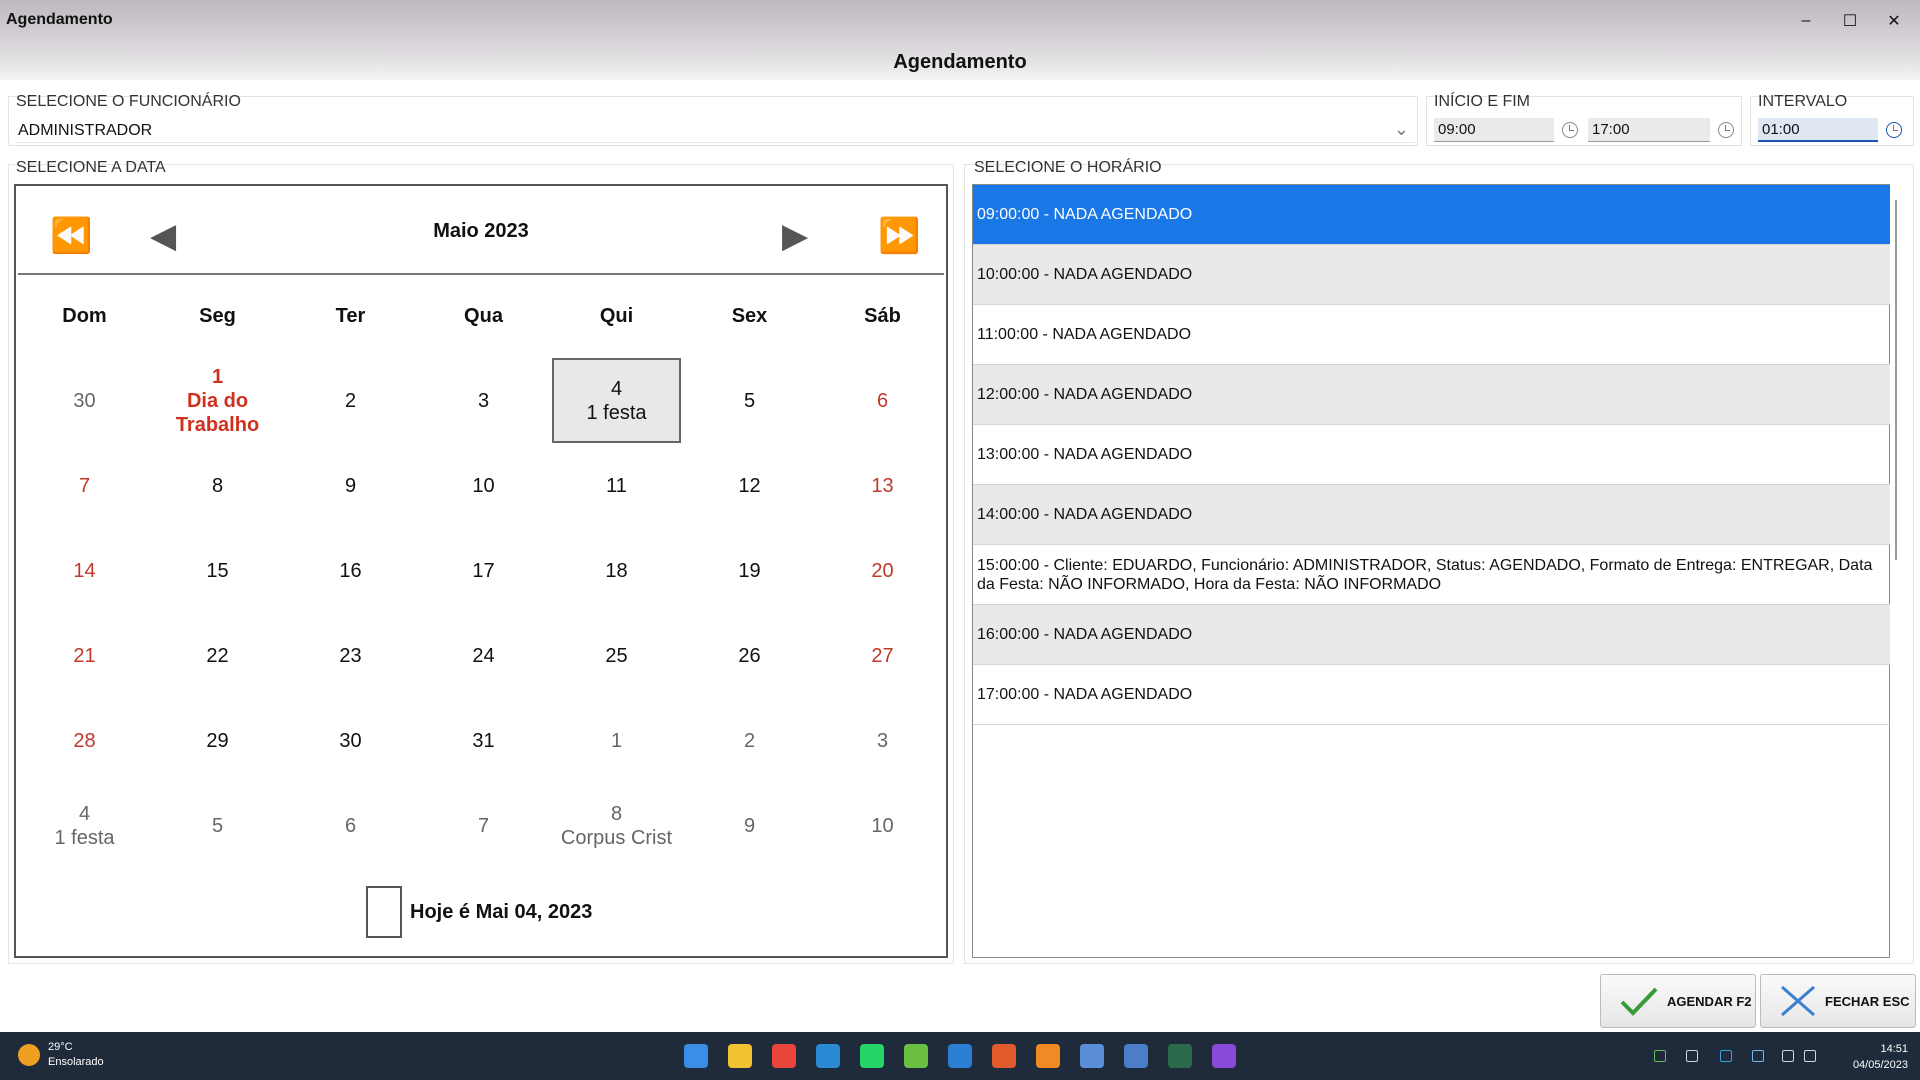 The image size is (1920, 1080). Describe the element at coordinates (1431, 335) in the screenshot. I see `hour-slot: 11:00:00 - NADA AGENDADO` at that location.